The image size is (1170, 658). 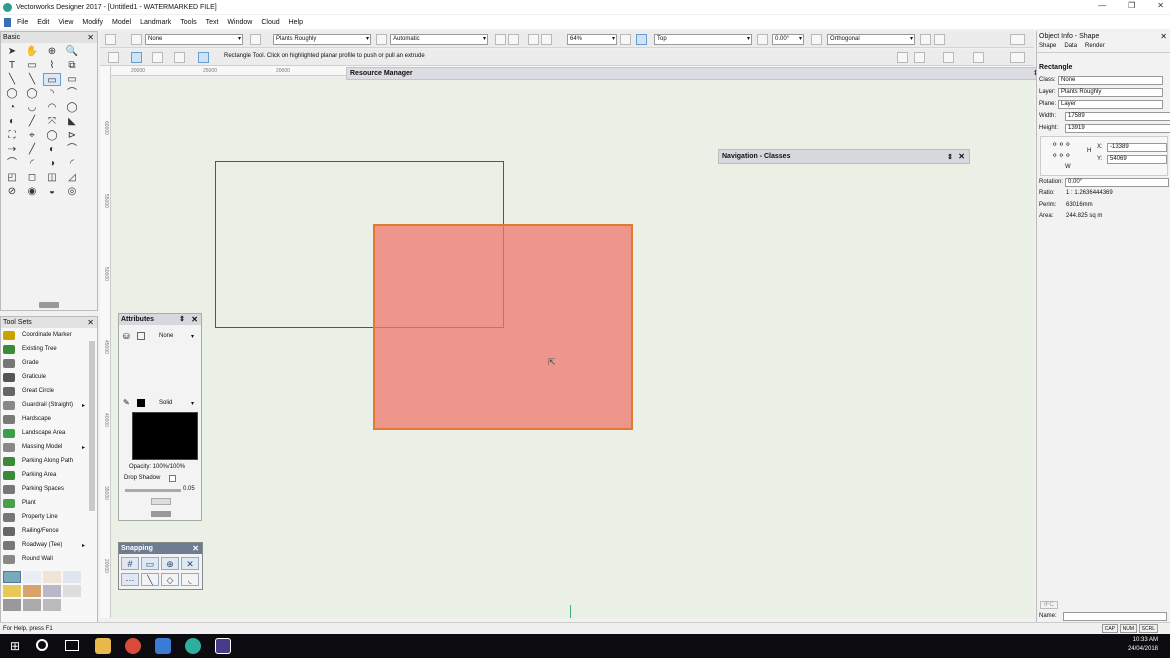 What do you see at coordinates (12, 163) in the screenshot?
I see `connect-tool-icon: ⌒` at bounding box center [12, 163].